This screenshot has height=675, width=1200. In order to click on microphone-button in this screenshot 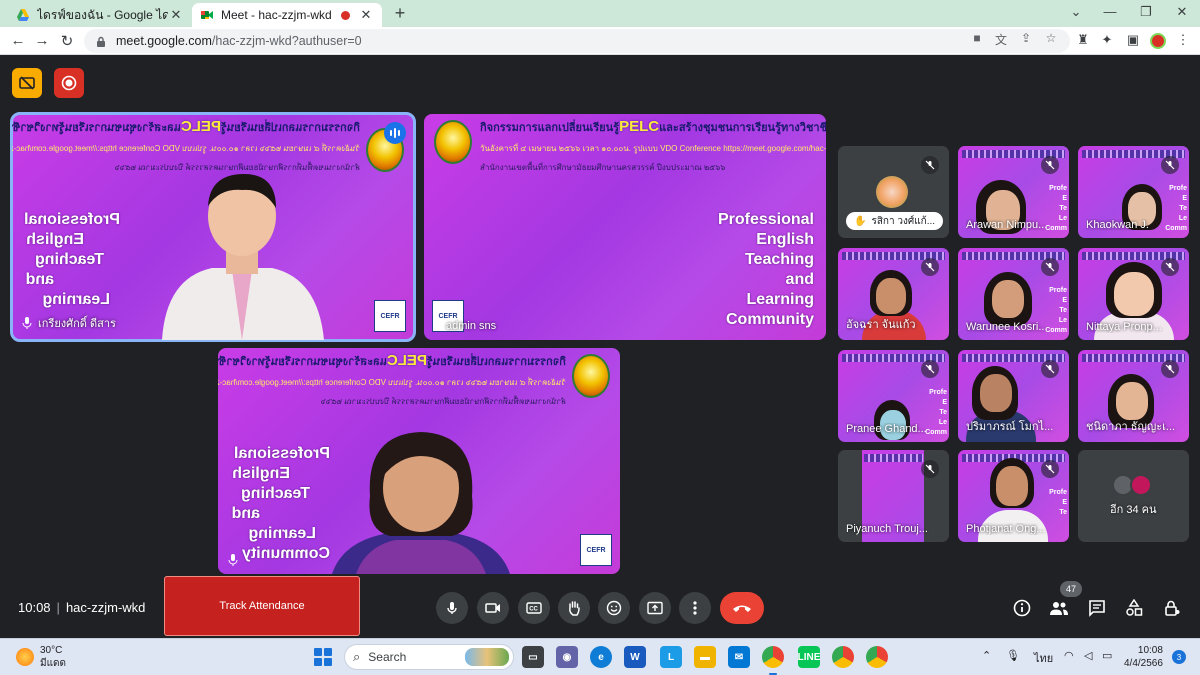, I will do `click(452, 608)`.